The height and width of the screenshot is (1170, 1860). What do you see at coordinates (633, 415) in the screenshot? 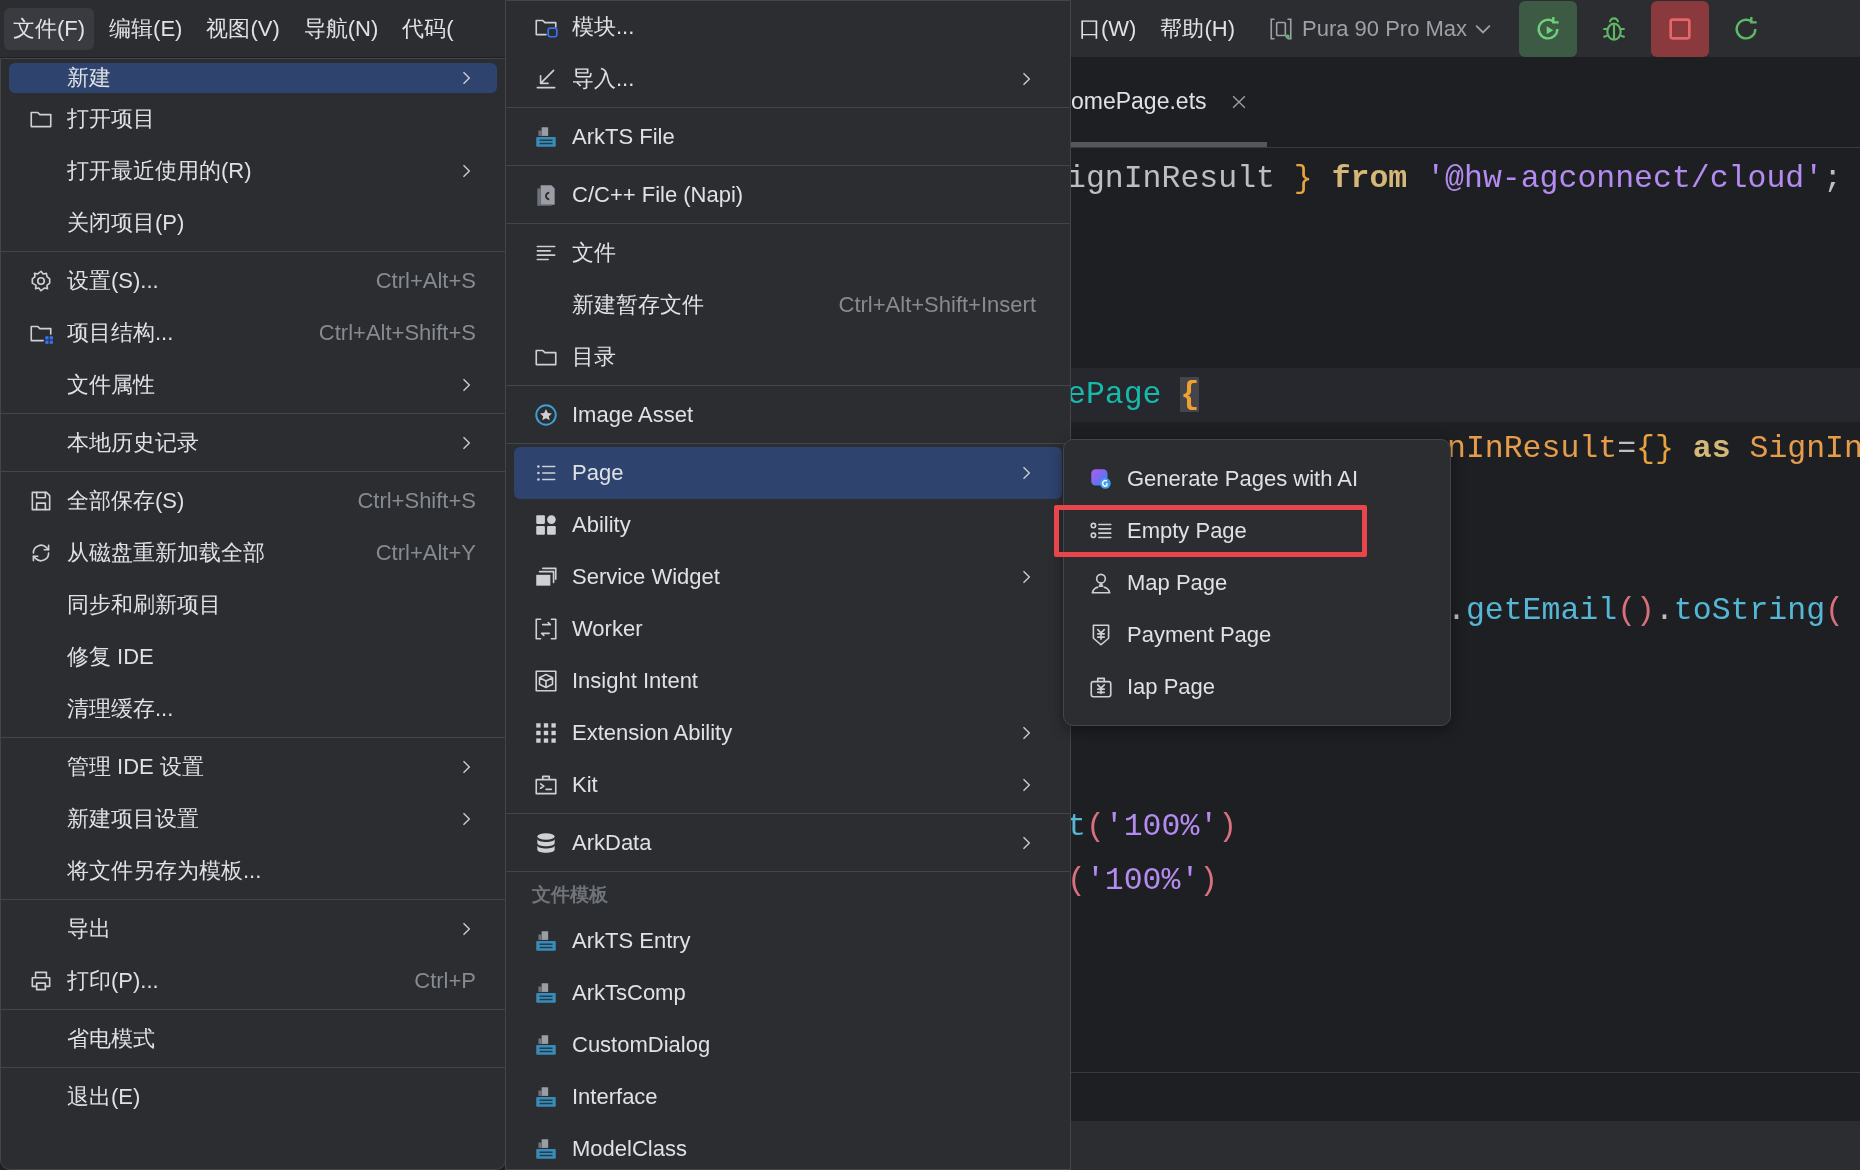
I see `menu-item-label: Image Asset` at bounding box center [633, 415].